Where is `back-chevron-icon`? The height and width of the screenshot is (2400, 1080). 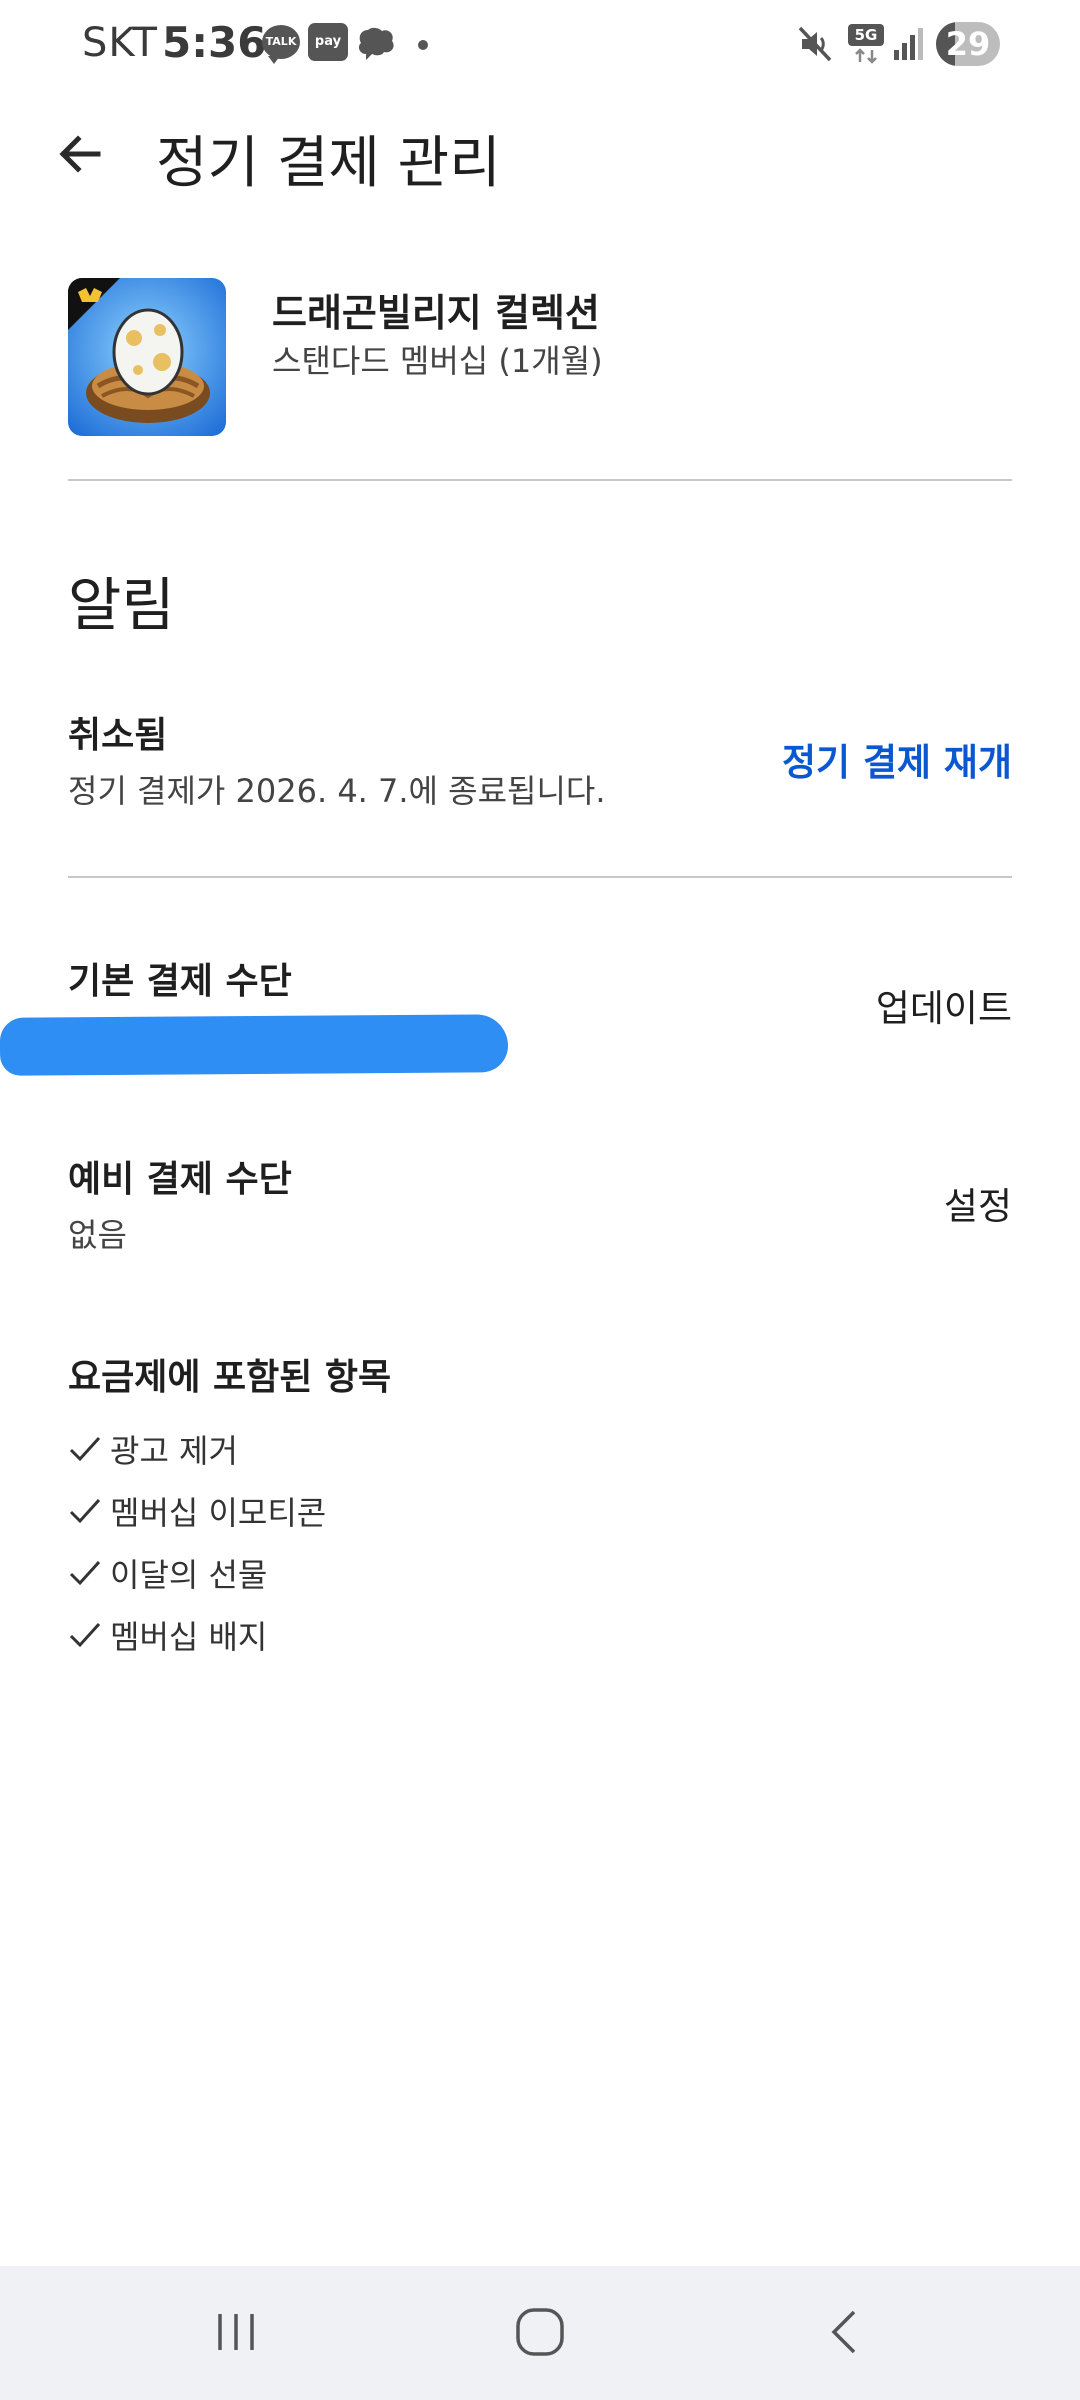 back-chevron-icon is located at coordinates (843, 2332).